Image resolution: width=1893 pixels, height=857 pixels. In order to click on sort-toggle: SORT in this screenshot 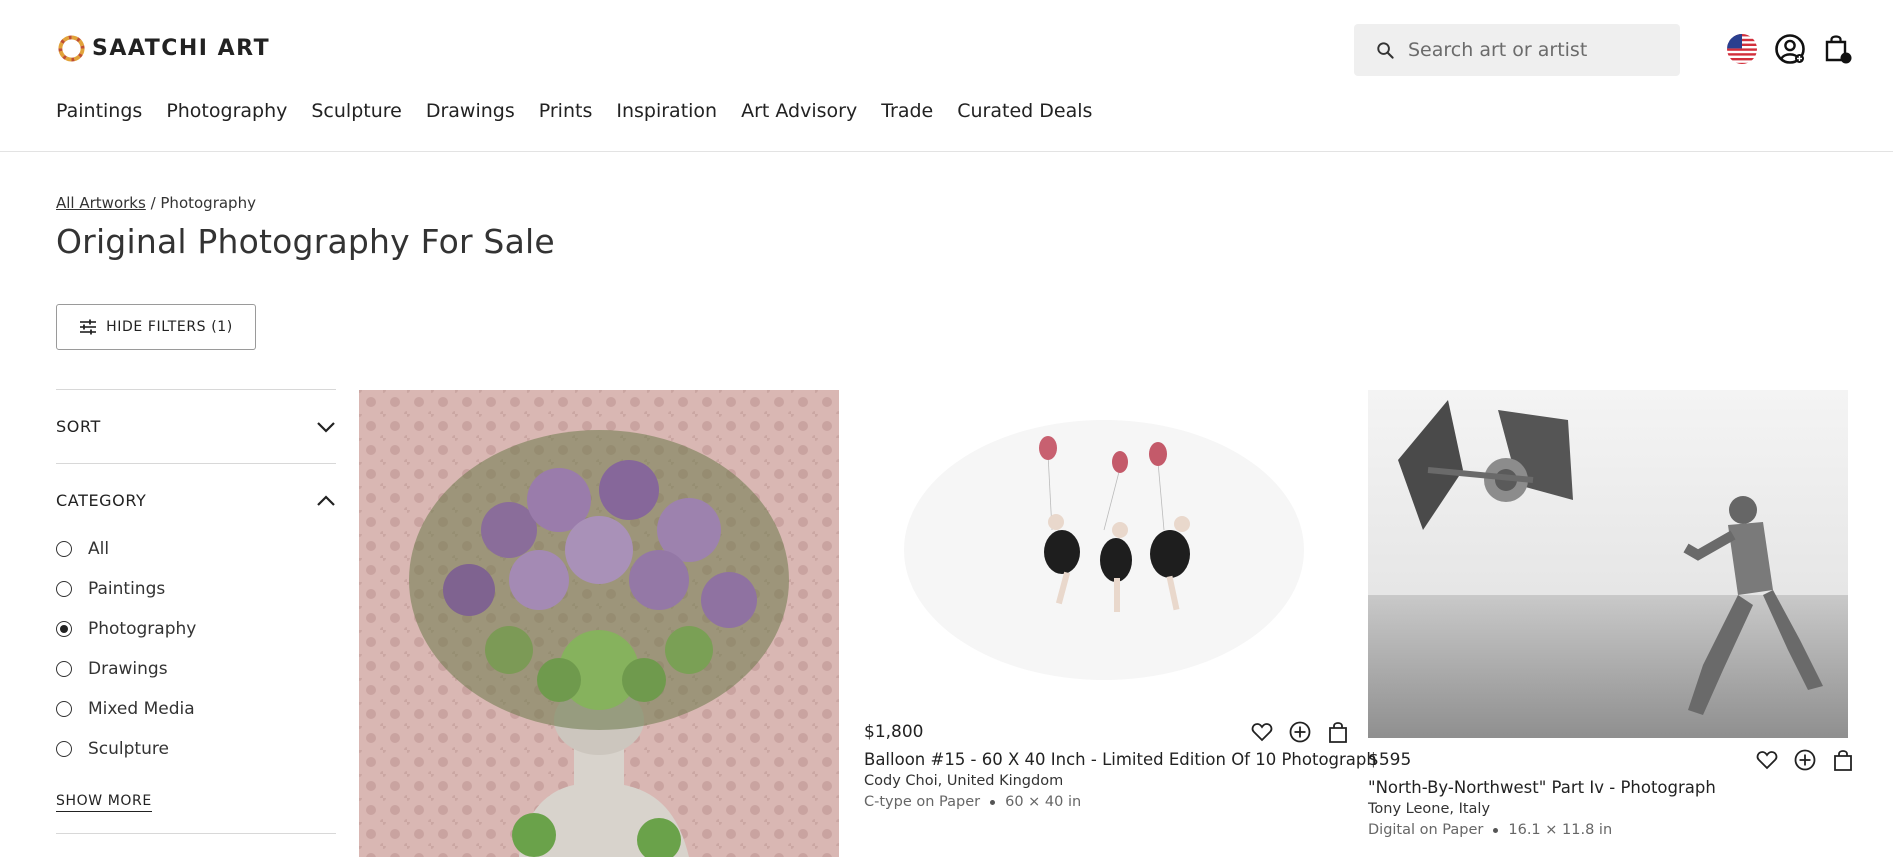, I will do `click(196, 426)`.